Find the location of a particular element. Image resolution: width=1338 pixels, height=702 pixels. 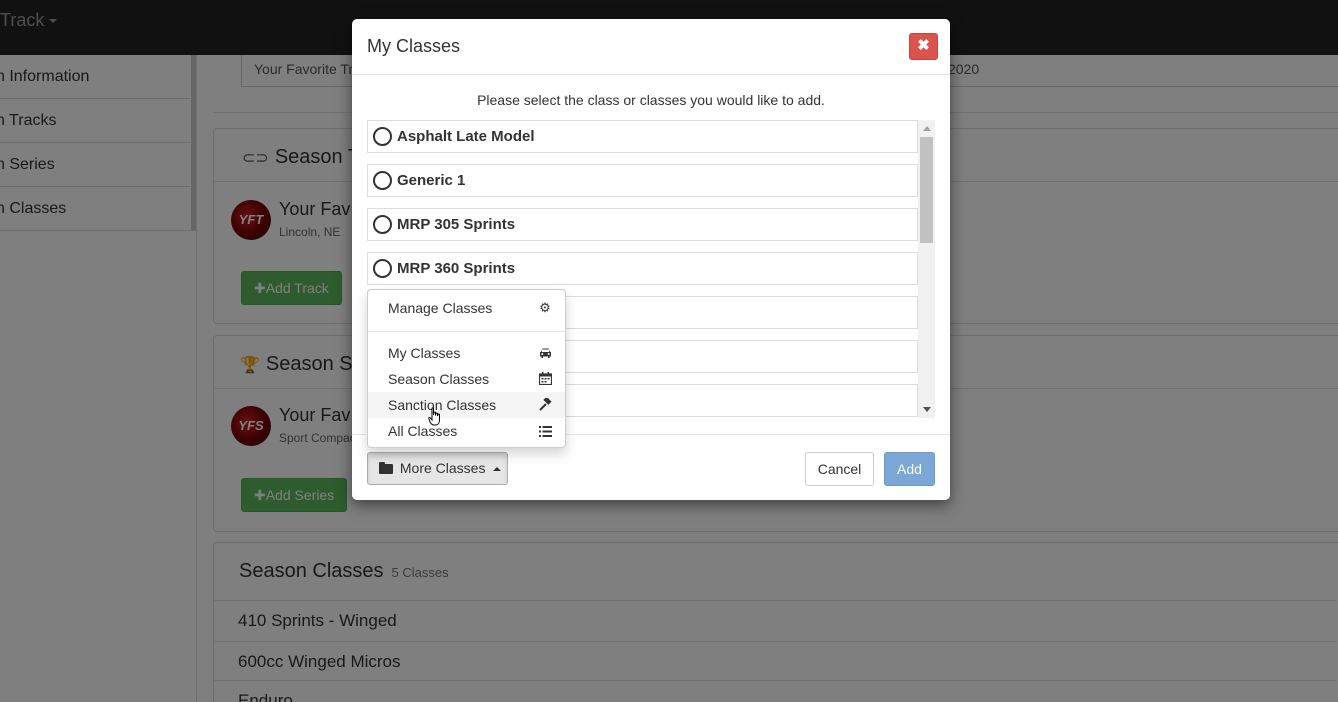

menu-item-label: All Classes is located at coordinates (423, 431).